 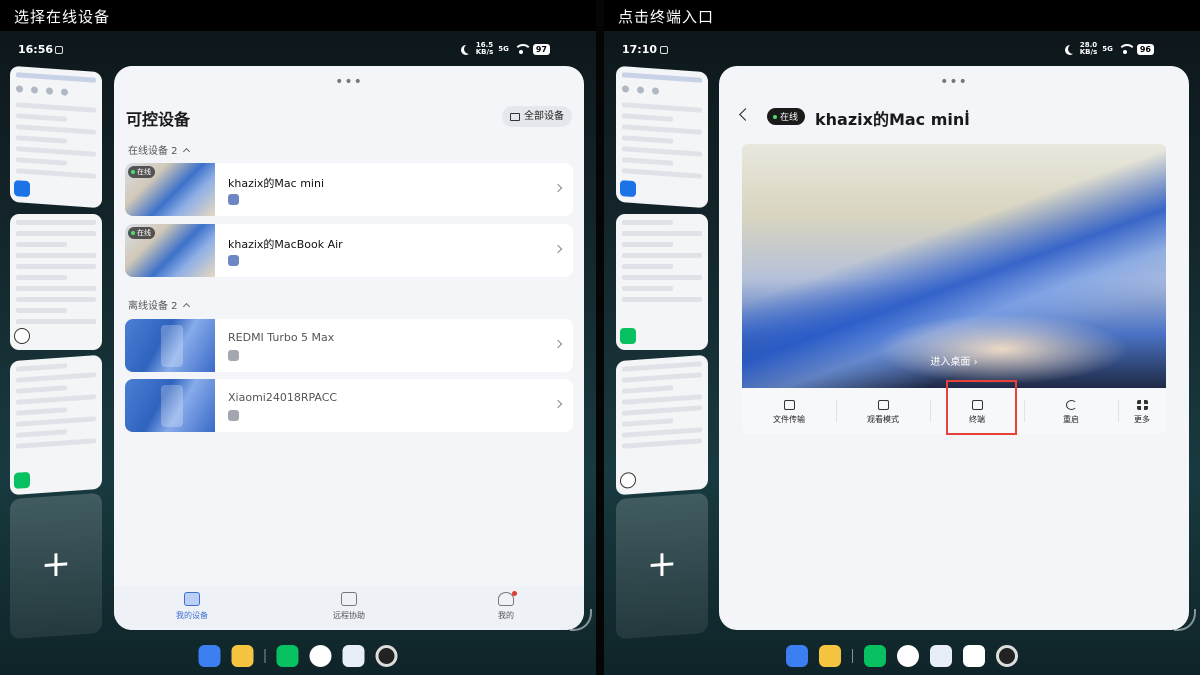 I want to click on device-card-xiaomi: Xiaomi24018RPACC, so click(x=349, y=405).